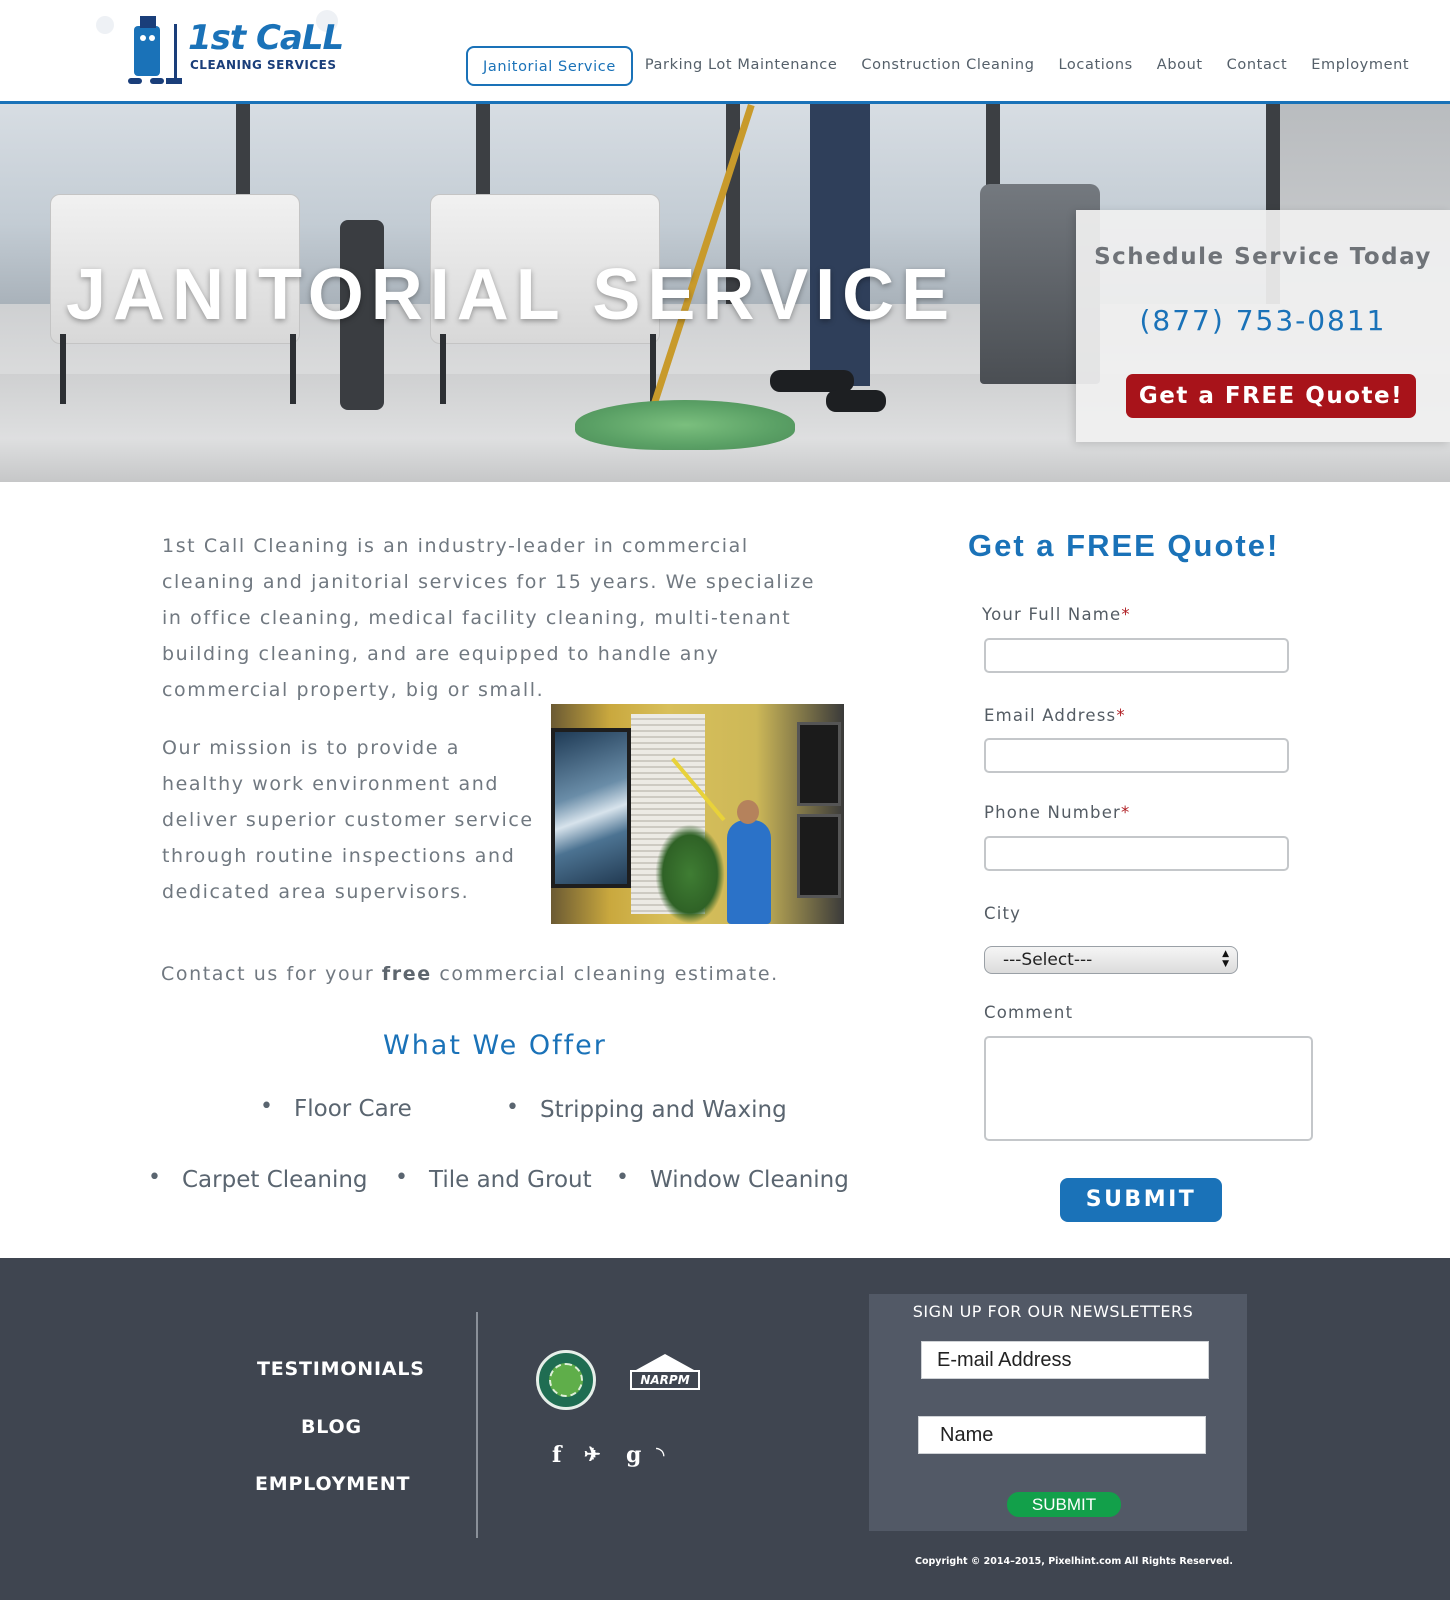 The image size is (1450, 1600). I want to click on comment-textarea, so click(1148, 1088).